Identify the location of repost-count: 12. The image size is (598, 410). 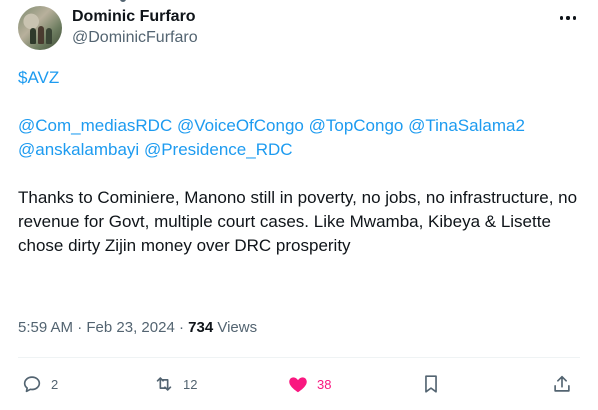
(190, 384).